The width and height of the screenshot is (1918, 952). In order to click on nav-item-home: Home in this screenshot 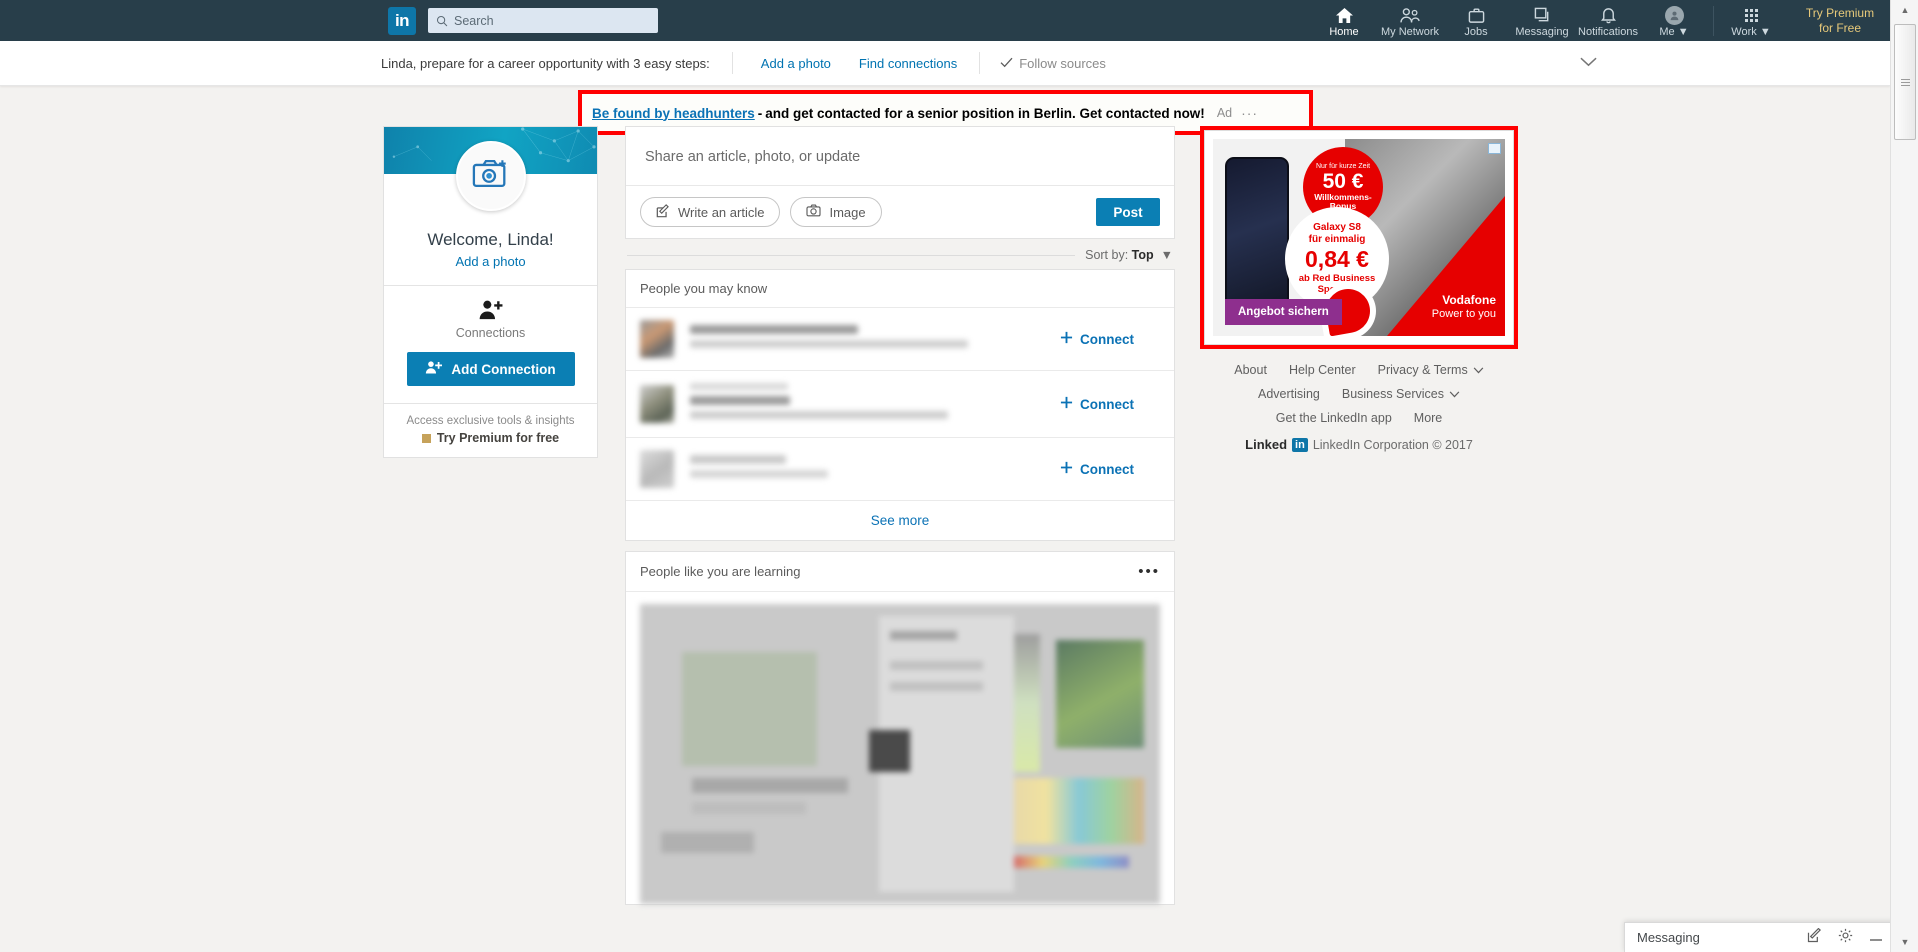, I will do `click(1344, 20)`.